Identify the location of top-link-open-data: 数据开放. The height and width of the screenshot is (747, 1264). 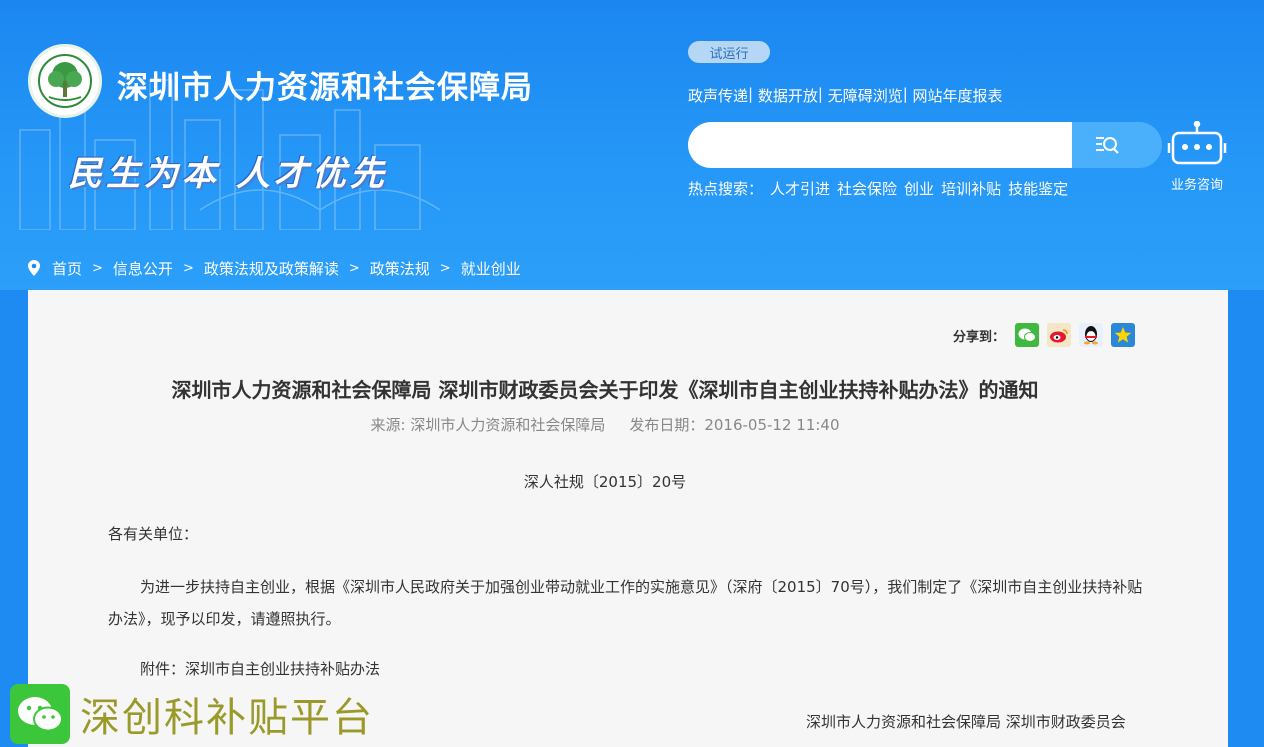
(788, 95).